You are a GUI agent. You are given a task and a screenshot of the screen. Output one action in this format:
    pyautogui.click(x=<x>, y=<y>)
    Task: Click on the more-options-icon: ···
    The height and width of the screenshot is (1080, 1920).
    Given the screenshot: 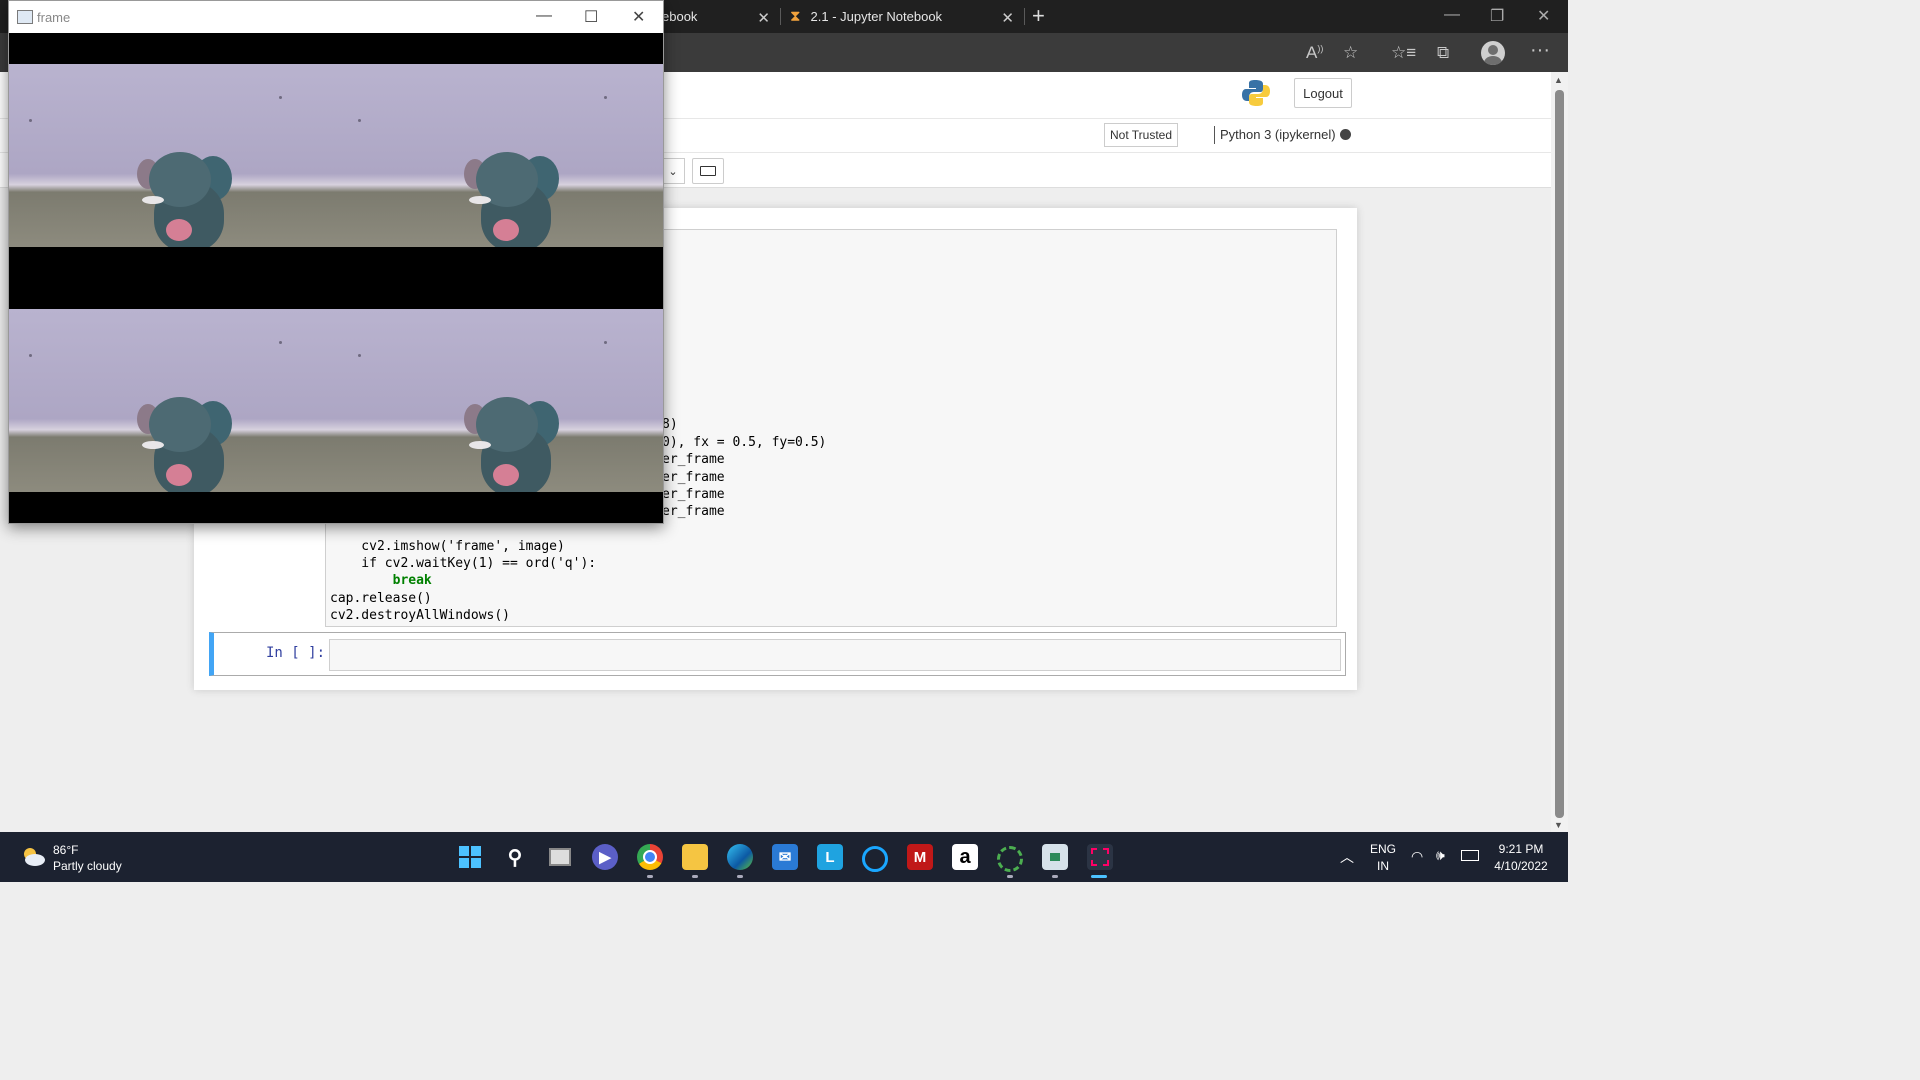 What is the action you would take?
    pyautogui.click(x=1540, y=50)
    